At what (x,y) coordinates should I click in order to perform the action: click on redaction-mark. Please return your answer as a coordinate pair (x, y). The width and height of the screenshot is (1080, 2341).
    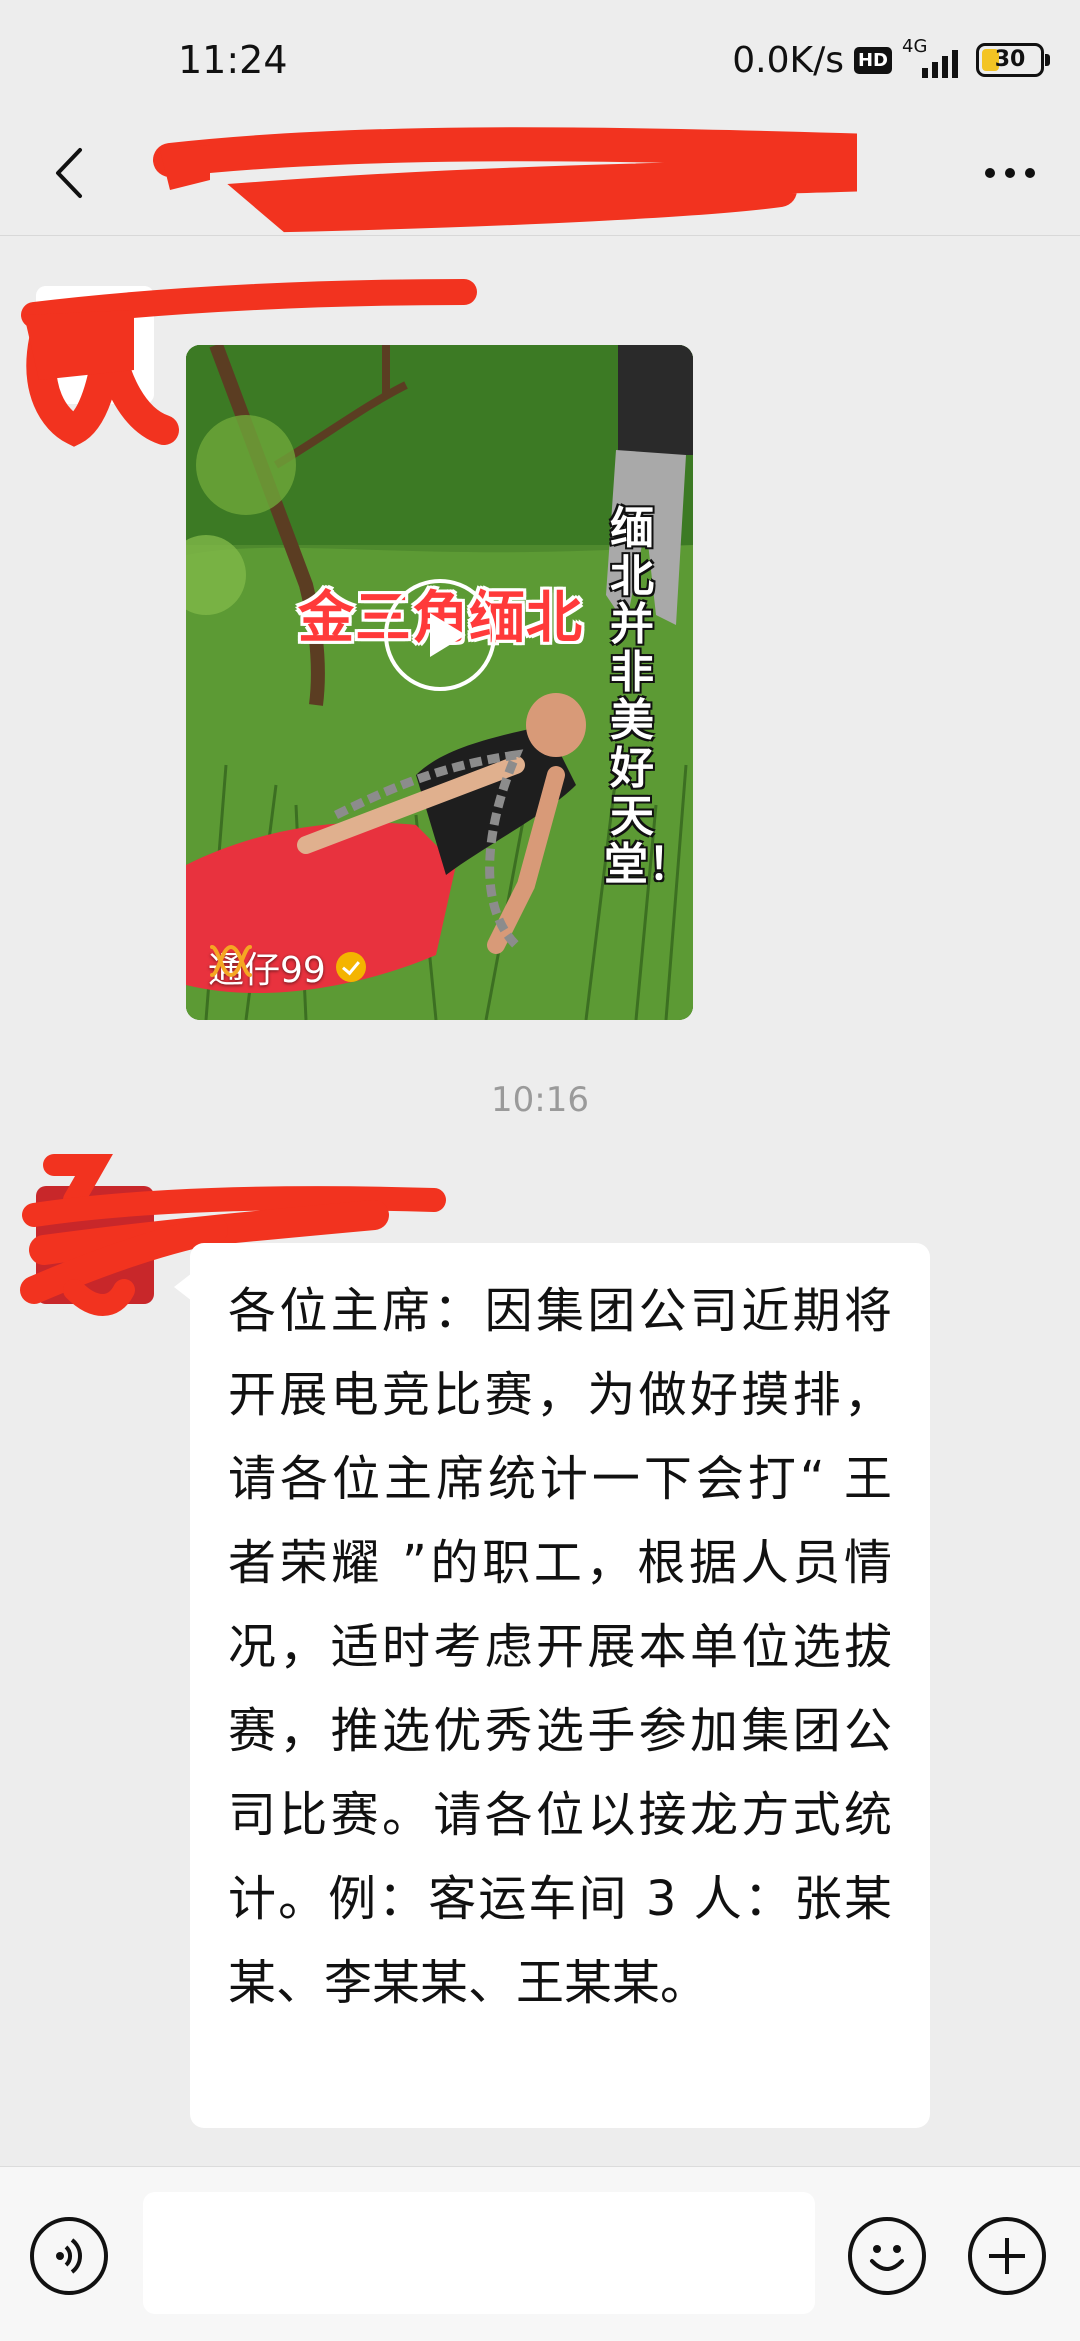
    Looking at the image, I should click on (505, 180).